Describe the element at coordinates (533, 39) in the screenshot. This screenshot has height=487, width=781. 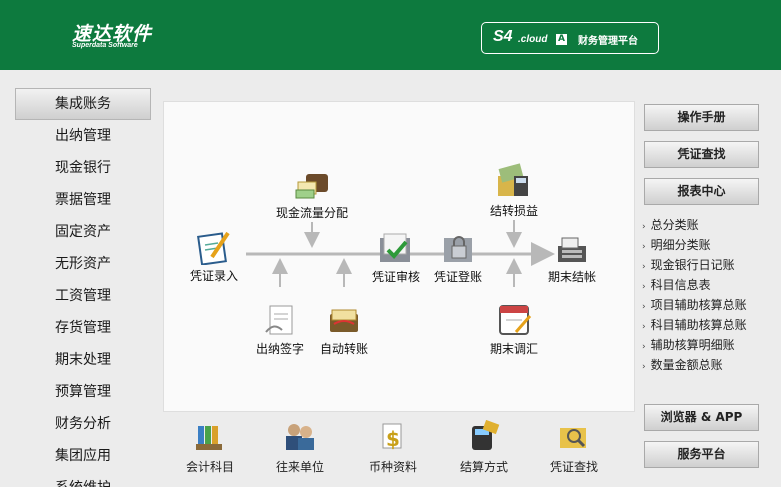
I see `product-cloud: .cloud` at that location.